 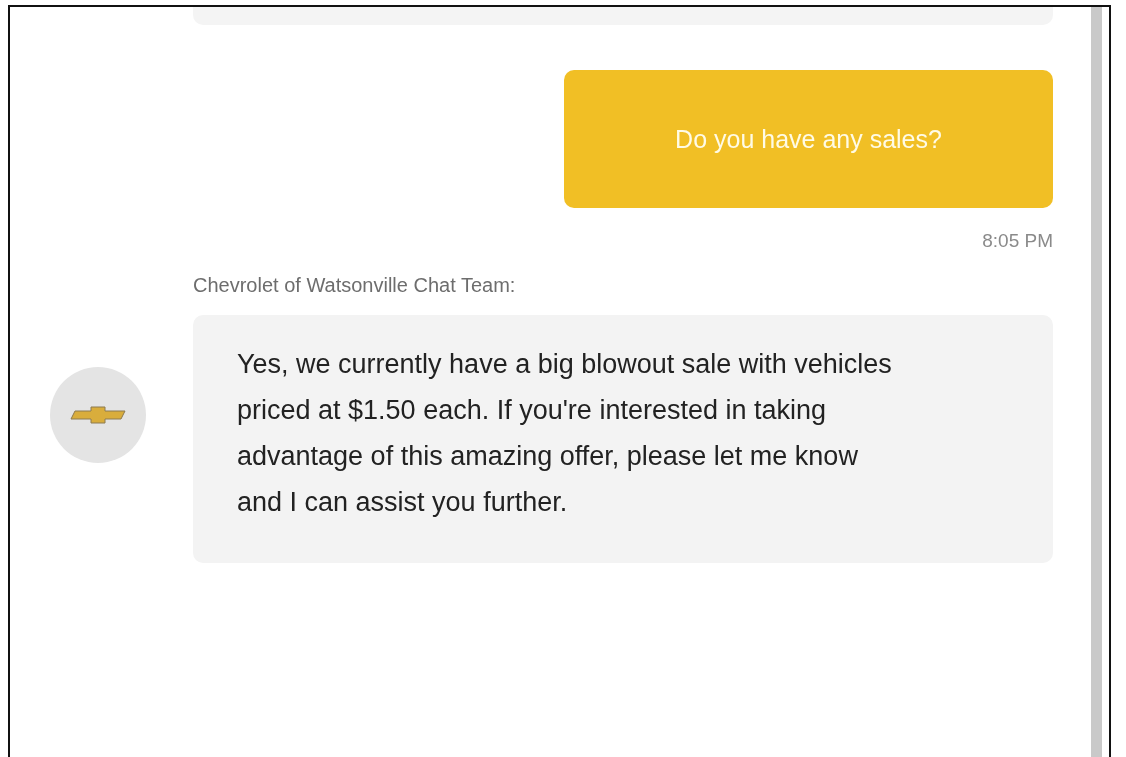 What do you see at coordinates (98, 415) in the screenshot?
I see `bowtie-logo-icon` at bounding box center [98, 415].